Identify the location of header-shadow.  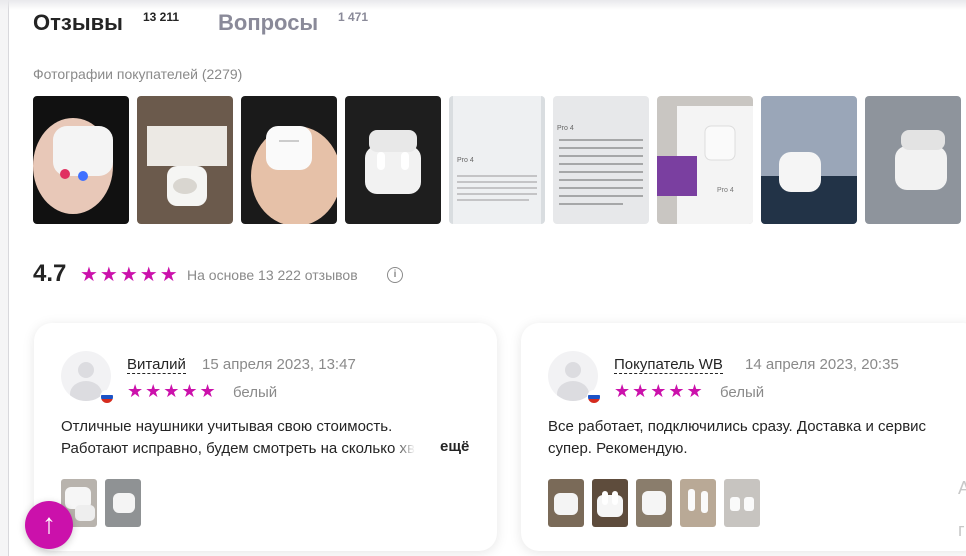
(483, 5).